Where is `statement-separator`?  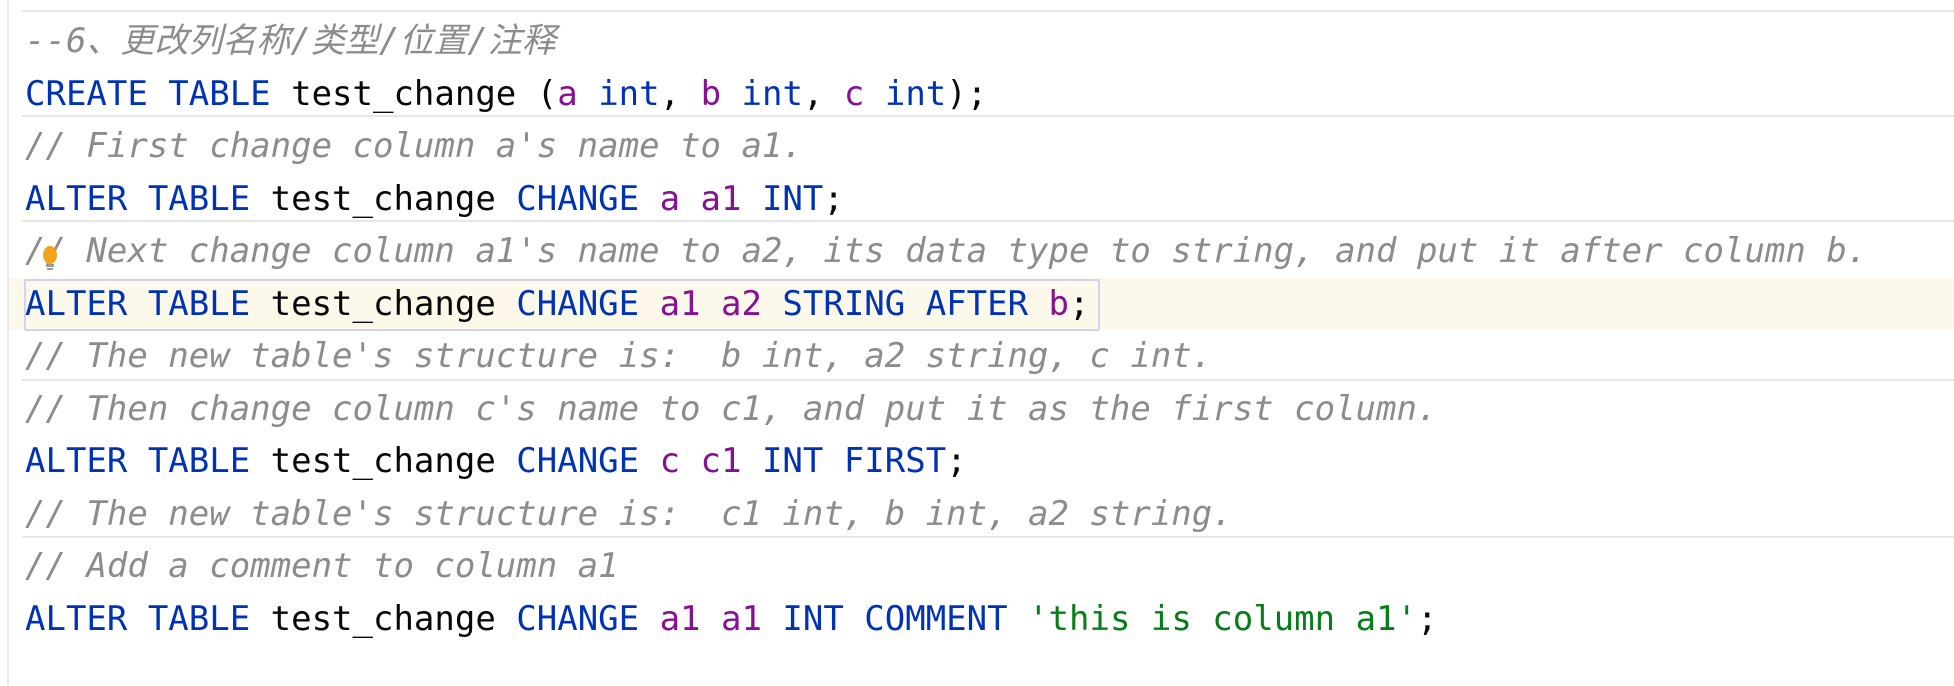 statement-separator is located at coordinates (988, 11).